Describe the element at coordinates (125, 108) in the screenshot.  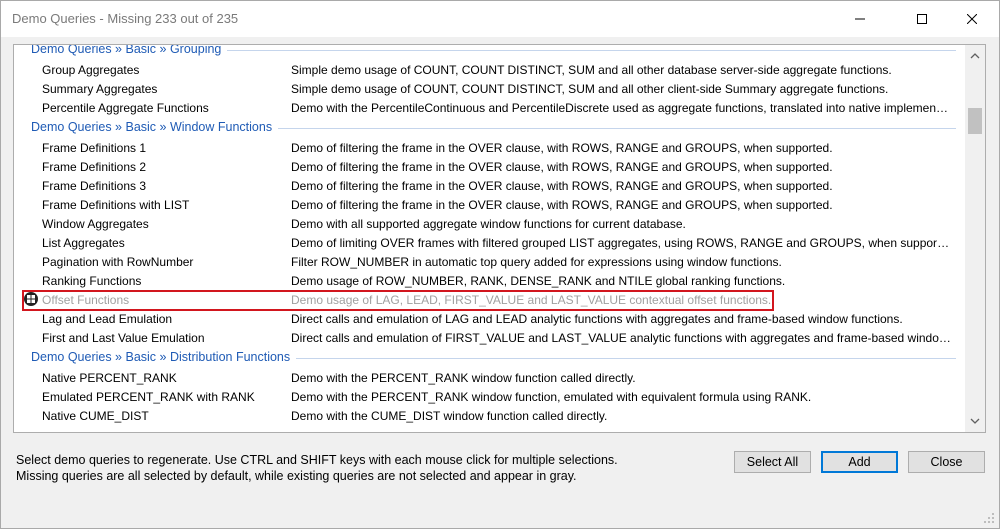
I see `query-name: Percentile Aggregate Functions` at that location.